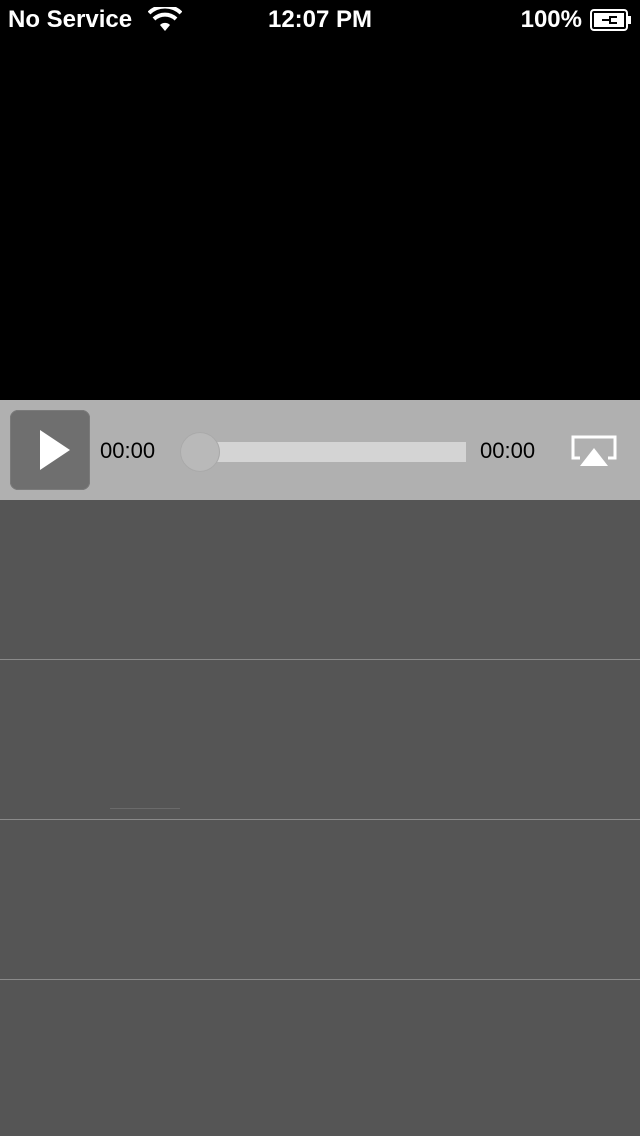 The width and height of the screenshot is (640, 1136). What do you see at coordinates (145, 808) in the screenshot?
I see `divider-mark` at bounding box center [145, 808].